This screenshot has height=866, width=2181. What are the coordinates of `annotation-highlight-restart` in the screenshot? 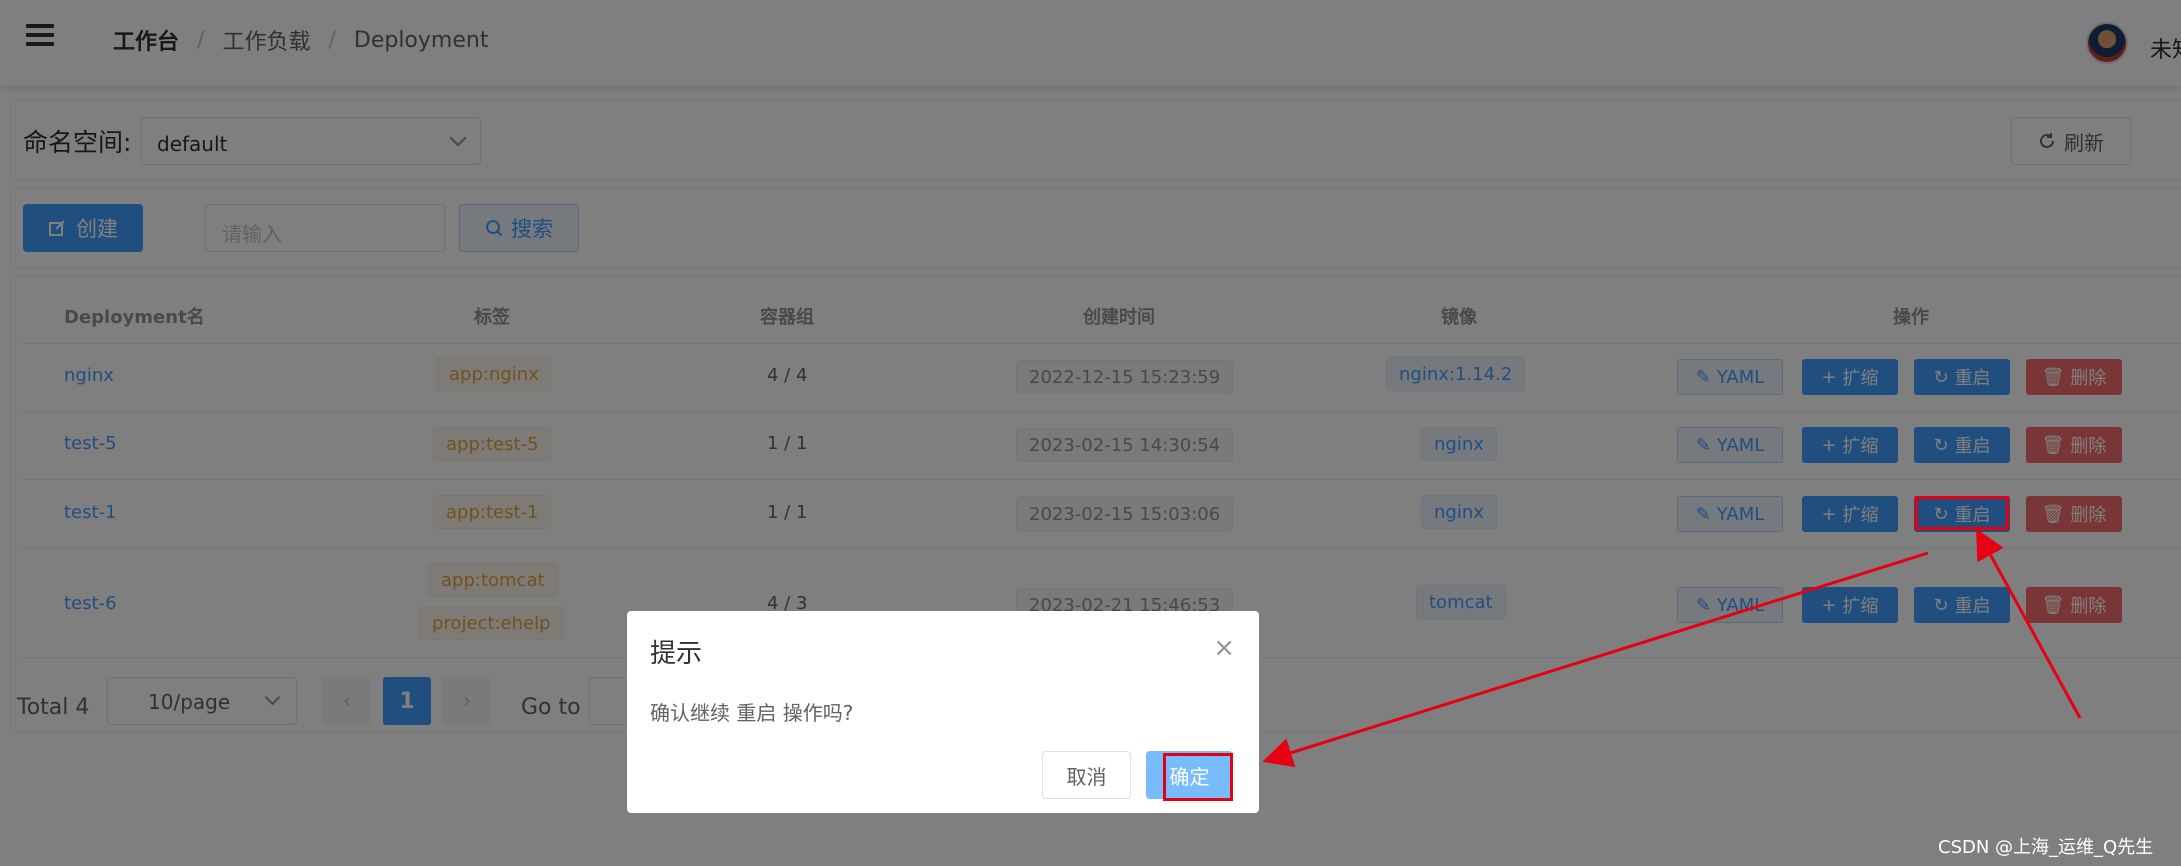 It's located at (1962, 513).